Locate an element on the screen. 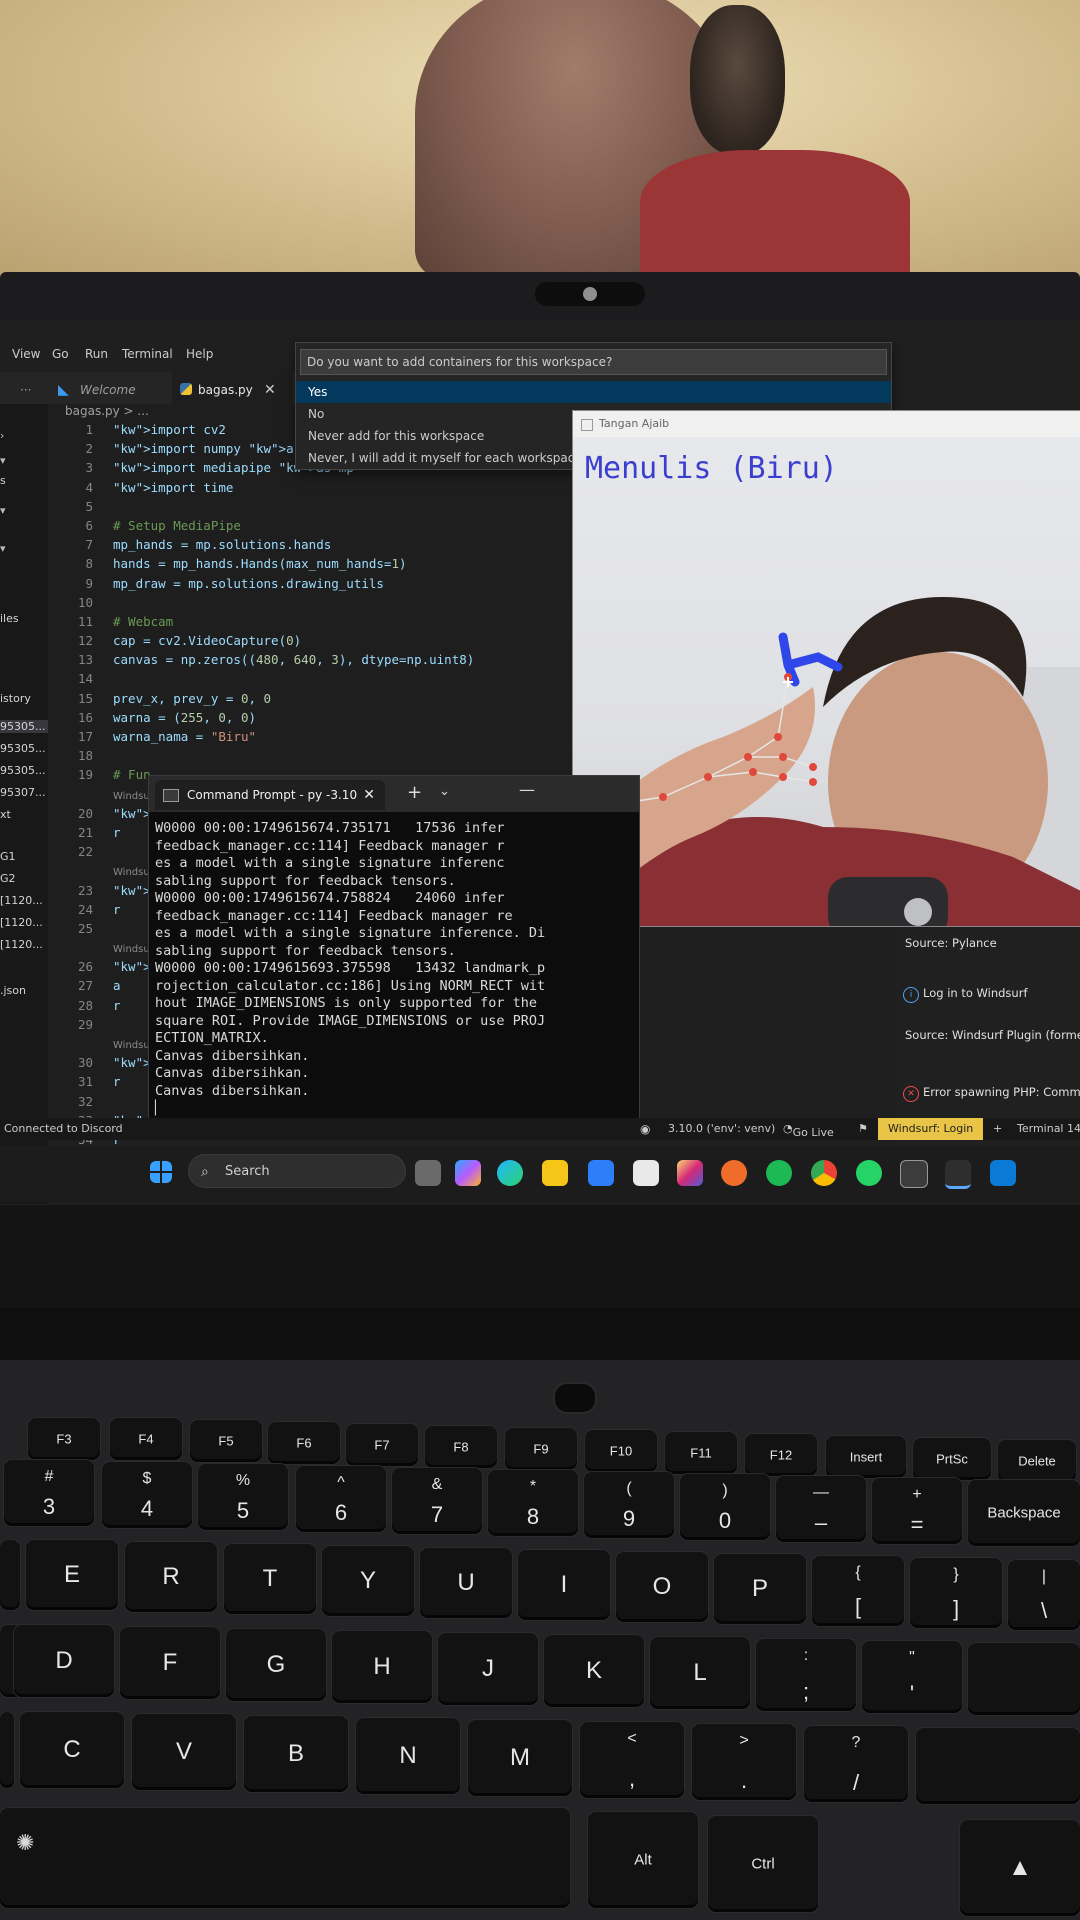  menu-go: Go is located at coordinates (60, 354).